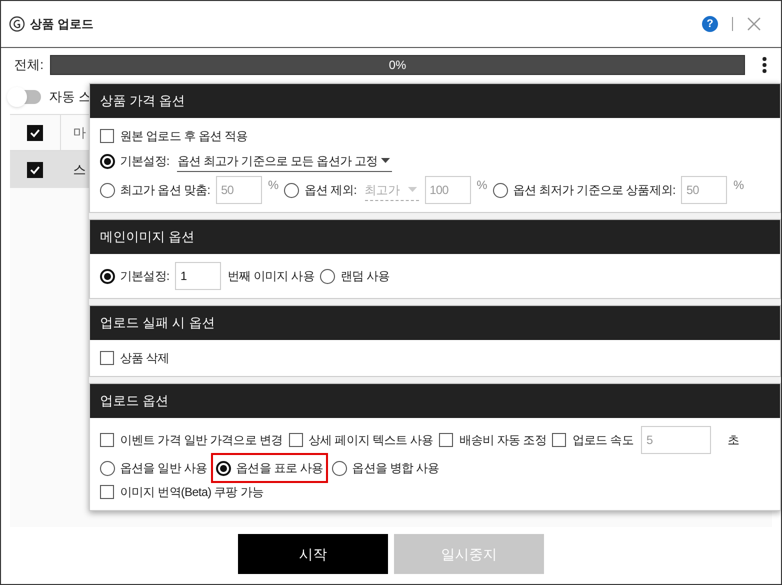  Describe the element at coordinates (710, 24) in the screenshot. I see `help-button: ?` at that location.